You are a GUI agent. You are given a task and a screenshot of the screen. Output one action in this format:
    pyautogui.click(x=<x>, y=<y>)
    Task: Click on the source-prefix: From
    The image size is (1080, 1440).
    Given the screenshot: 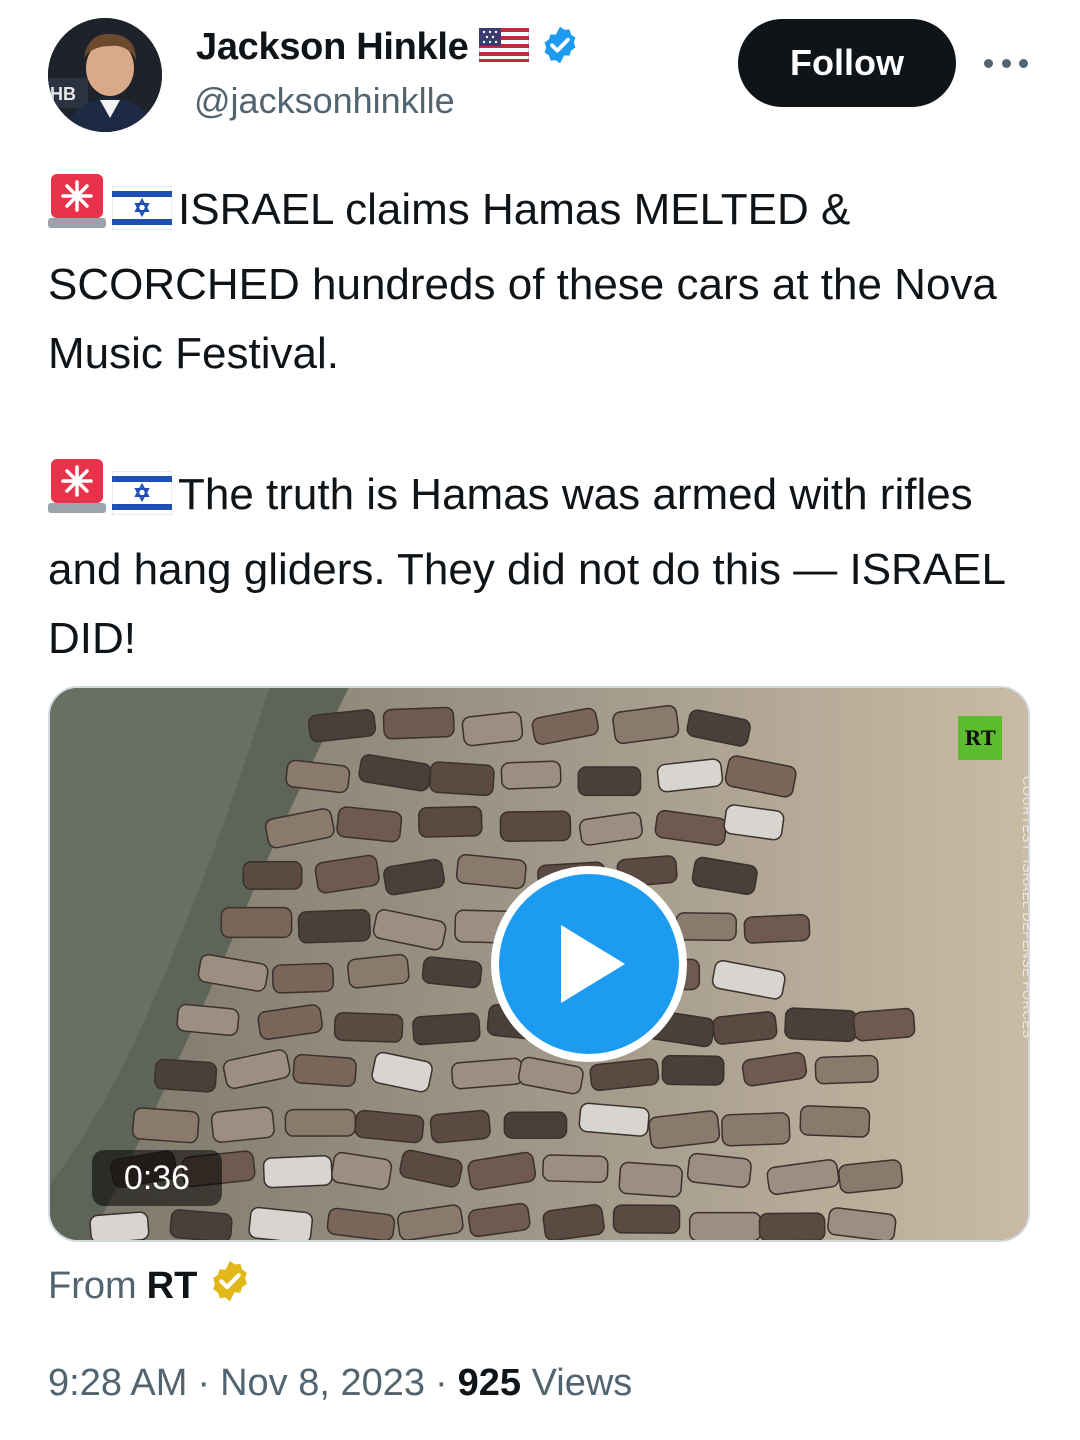 What is the action you would take?
    pyautogui.click(x=92, y=1285)
    